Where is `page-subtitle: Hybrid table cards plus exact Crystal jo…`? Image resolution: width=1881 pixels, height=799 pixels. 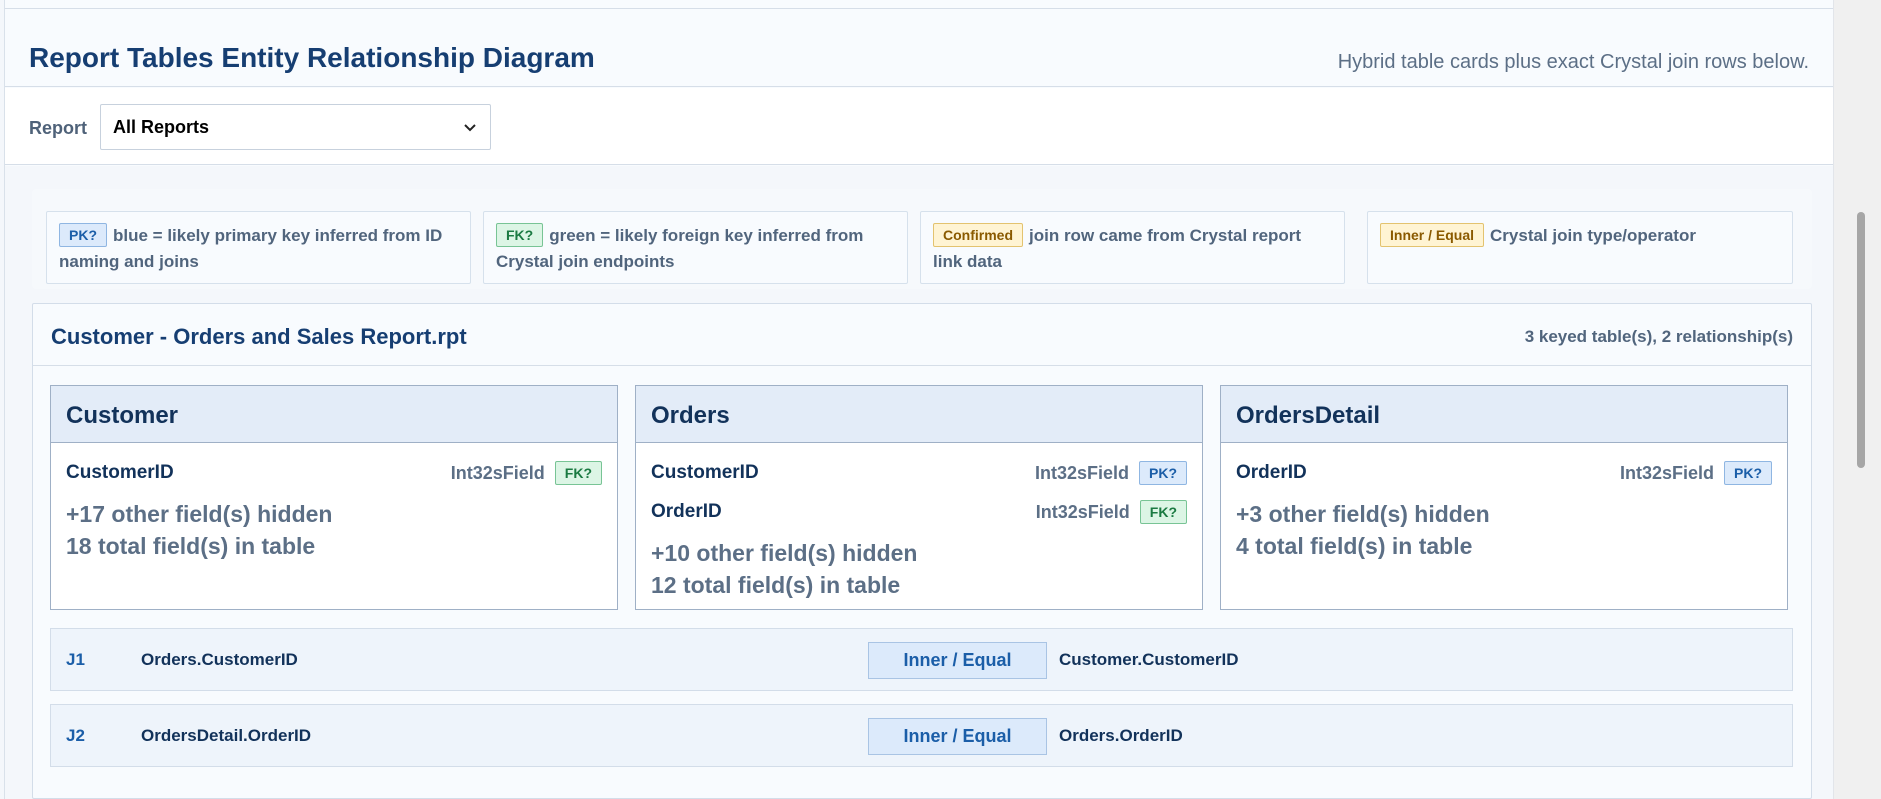
page-subtitle: Hybrid table cards plus exact Crystal jo… is located at coordinates (1573, 62).